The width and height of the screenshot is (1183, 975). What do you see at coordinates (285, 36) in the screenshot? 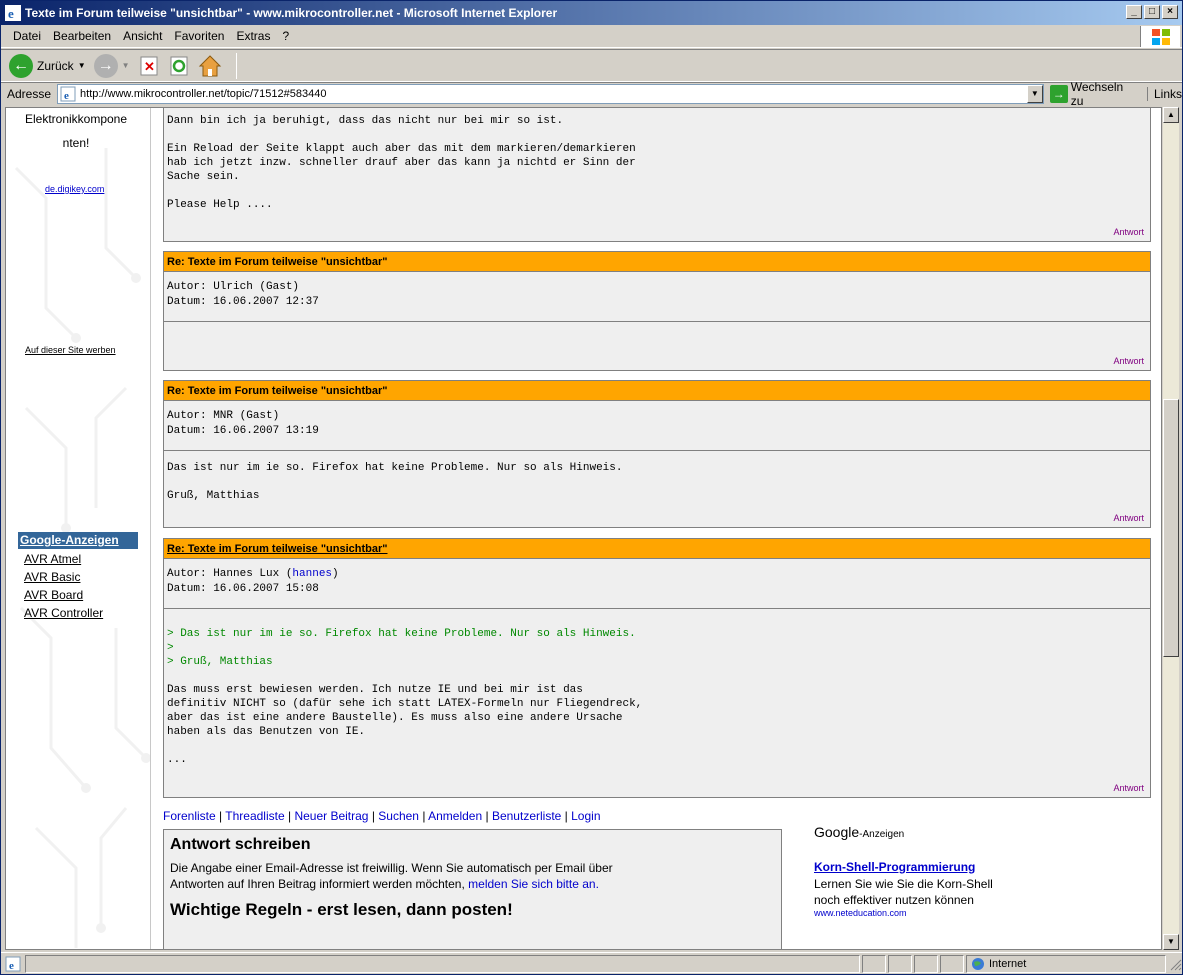
I see `menu-help: ?` at bounding box center [285, 36].